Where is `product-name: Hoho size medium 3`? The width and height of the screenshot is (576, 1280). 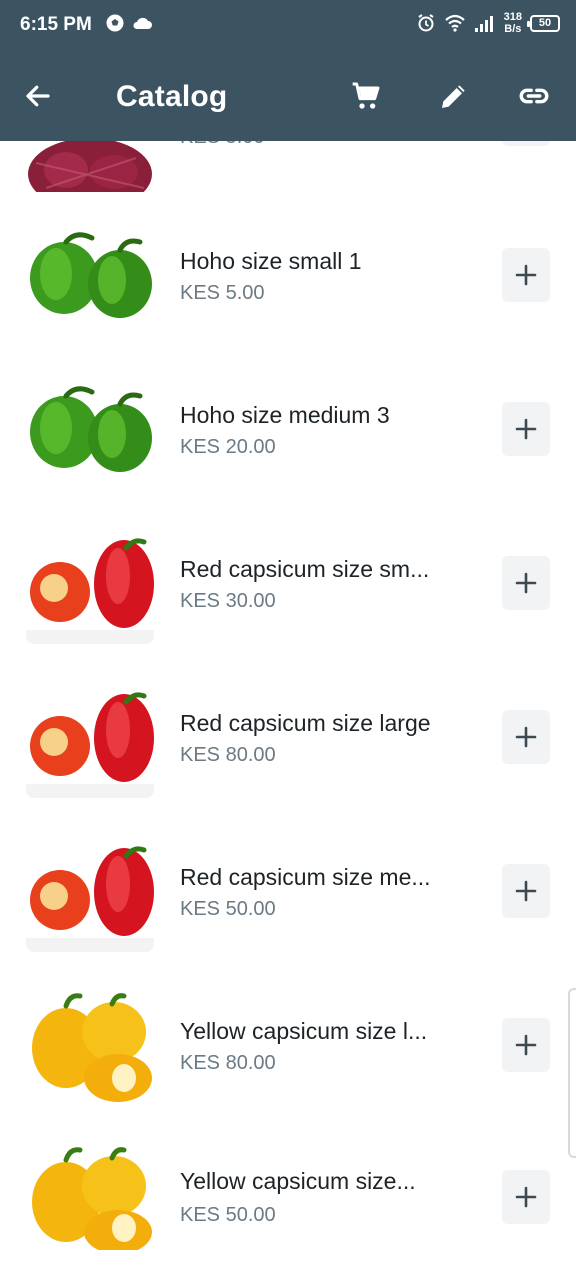 product-name: Hoho size medium 3 is located at coordinates (285, 415).